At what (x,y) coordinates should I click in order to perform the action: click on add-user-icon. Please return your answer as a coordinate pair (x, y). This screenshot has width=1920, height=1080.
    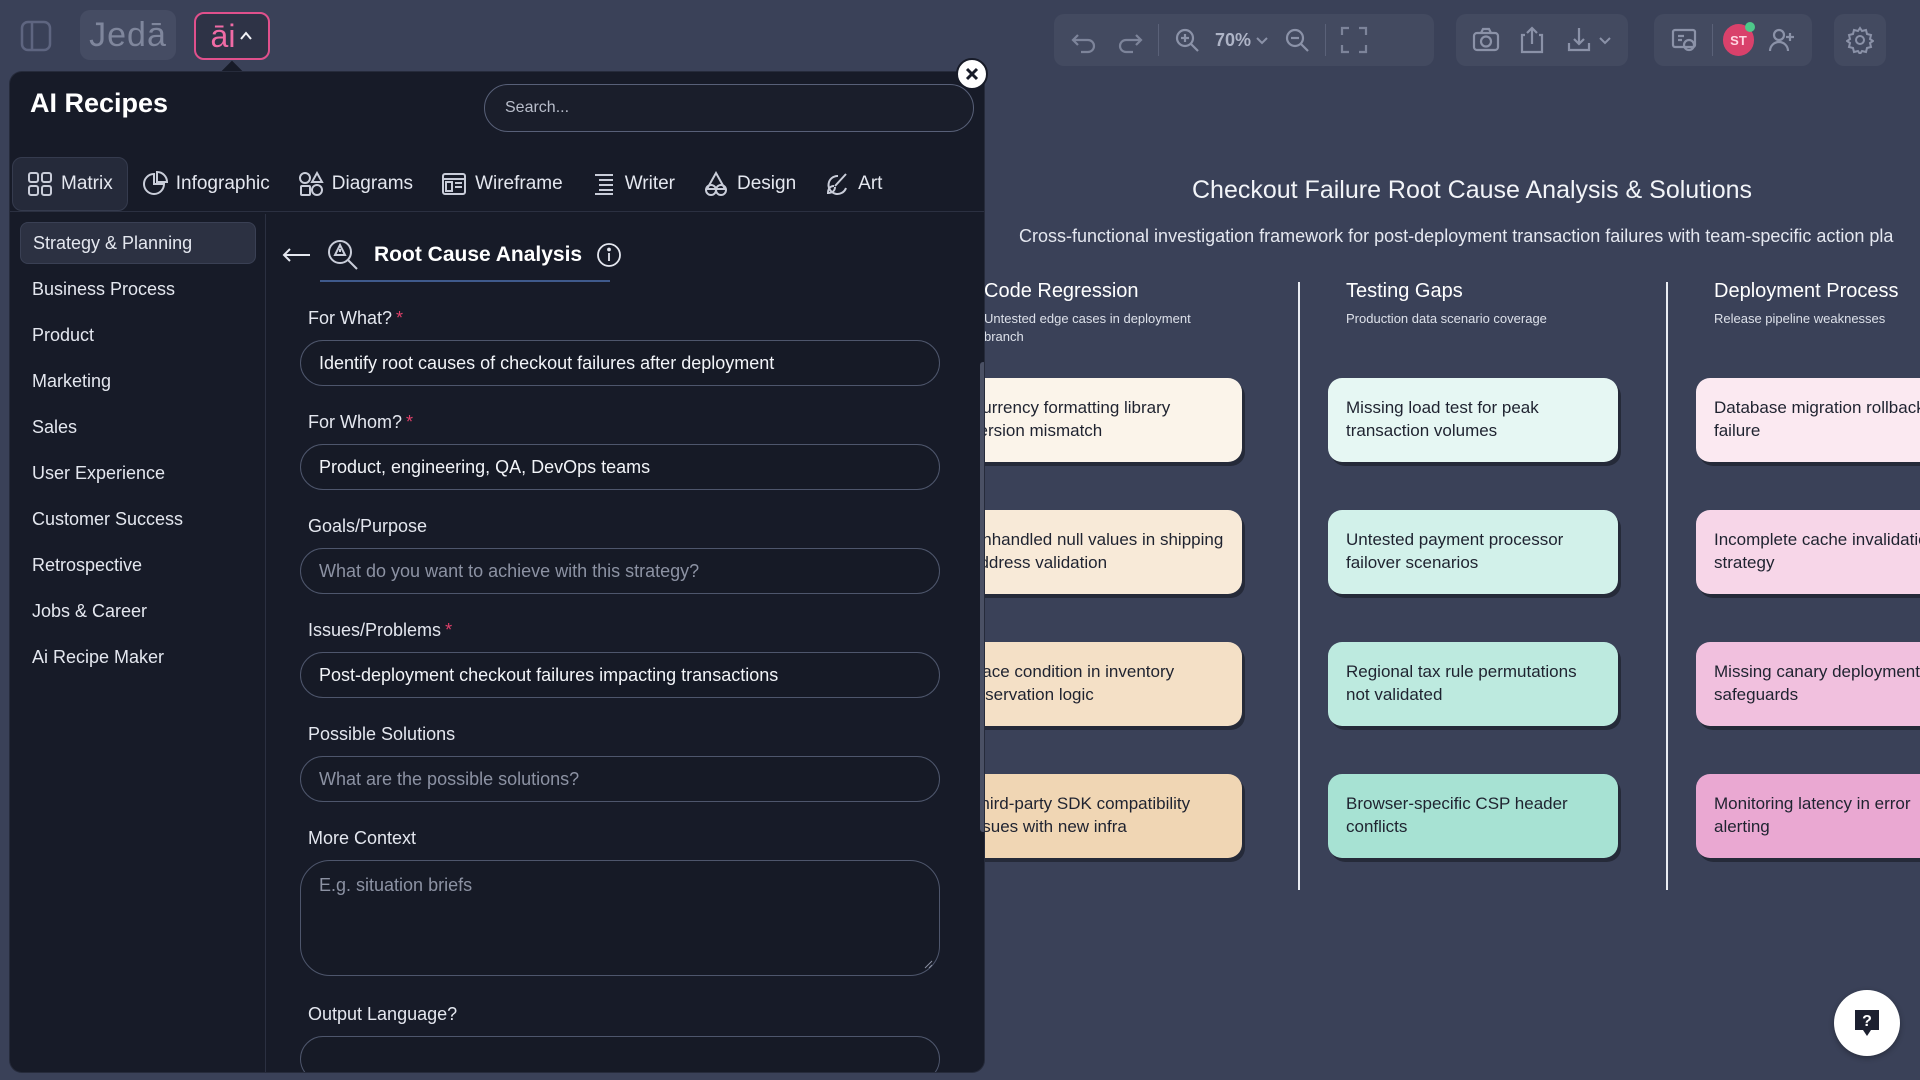
    Looking at the image, I should click on (1782, 40).